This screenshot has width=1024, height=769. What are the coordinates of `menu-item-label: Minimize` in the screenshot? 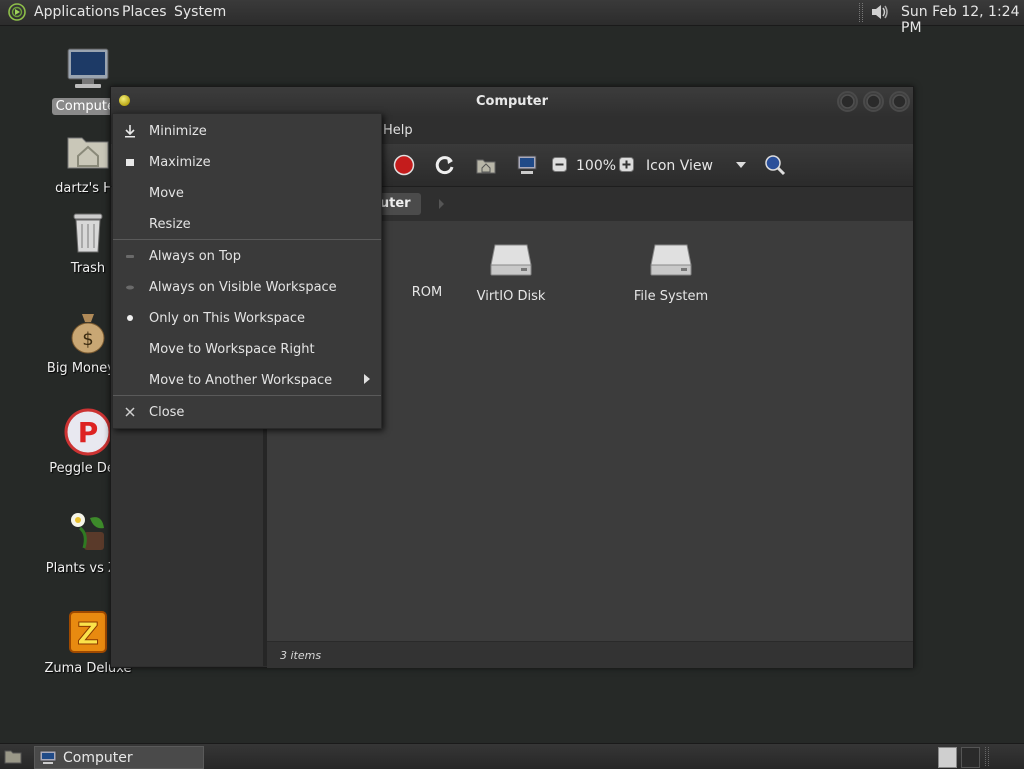 It's located at (178, 131).